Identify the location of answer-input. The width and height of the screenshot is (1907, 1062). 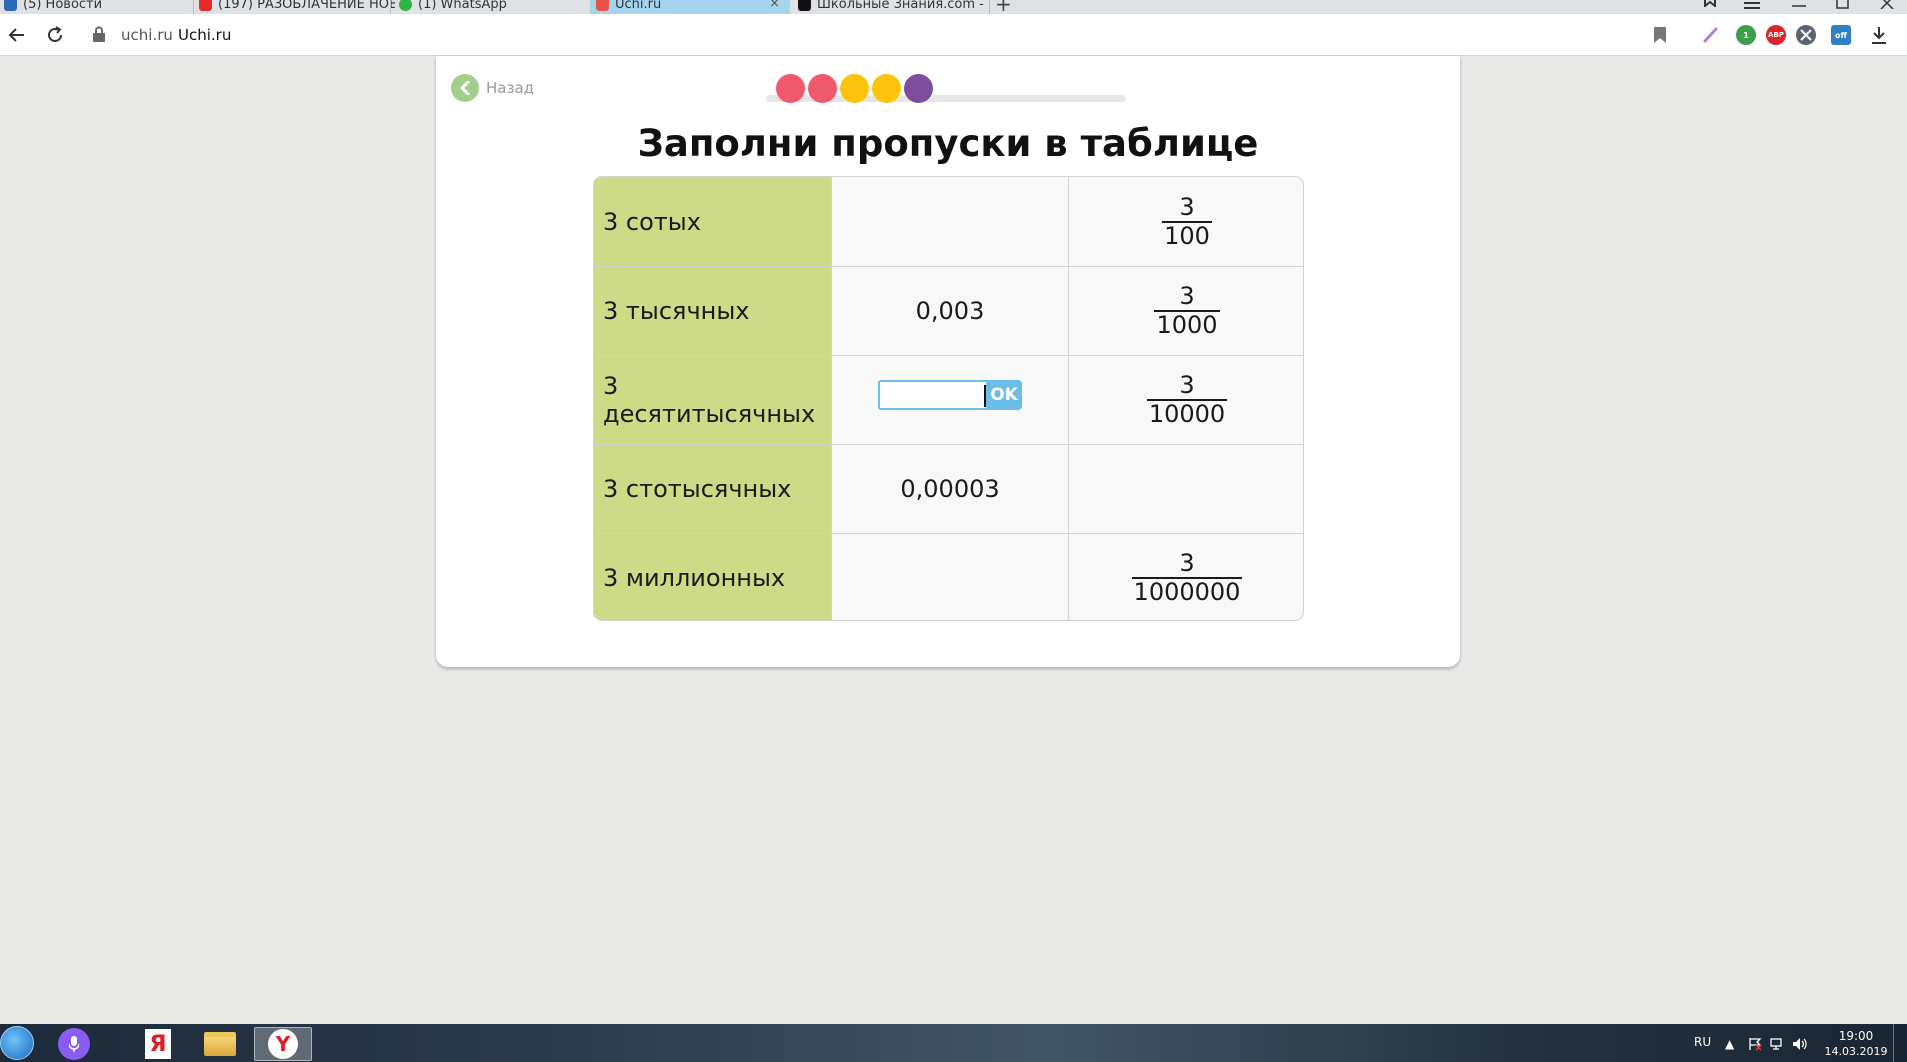
(932, 395).